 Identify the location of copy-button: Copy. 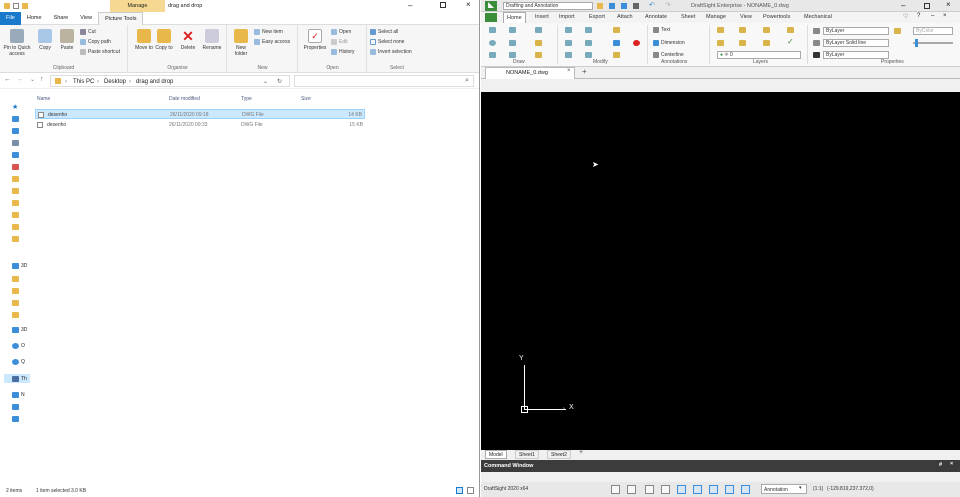
(45, 40).